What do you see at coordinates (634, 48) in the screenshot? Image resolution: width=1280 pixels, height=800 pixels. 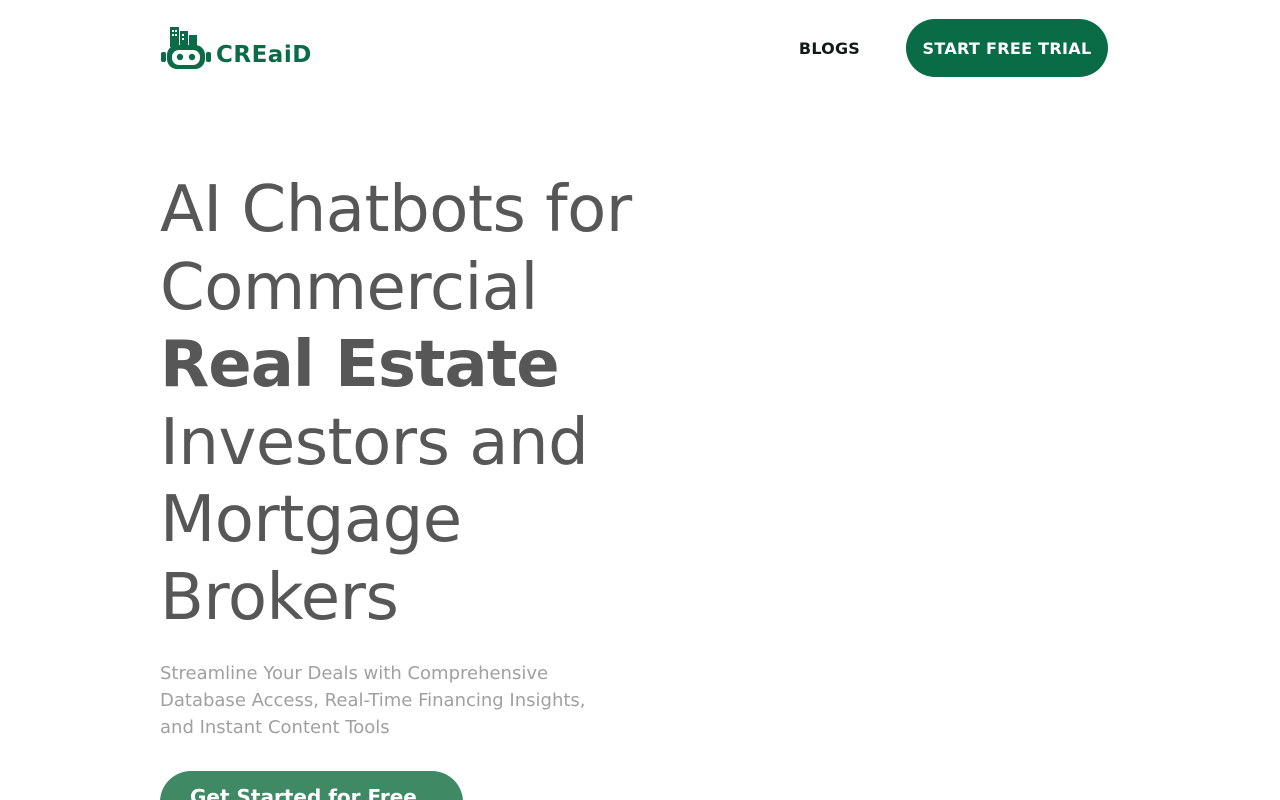 I see `site-header: CREaiD BLOGS START FREE TRIAL` at bounding box center [634, 48].